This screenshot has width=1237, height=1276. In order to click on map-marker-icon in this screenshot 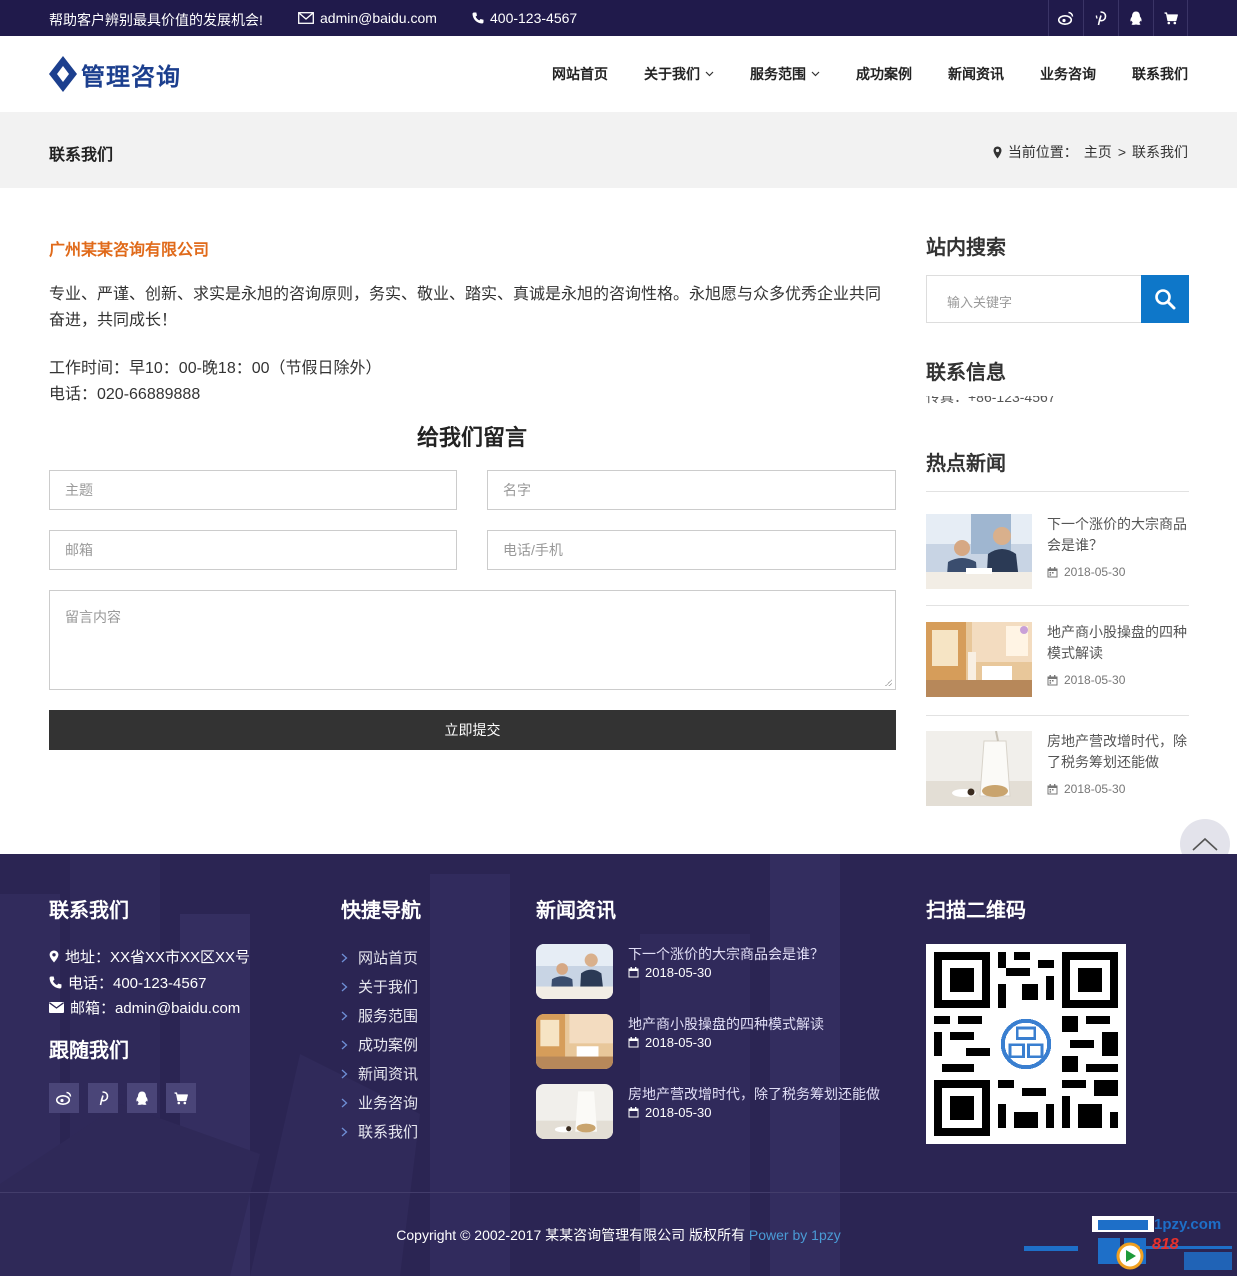, I will do `click(997, 152)`.